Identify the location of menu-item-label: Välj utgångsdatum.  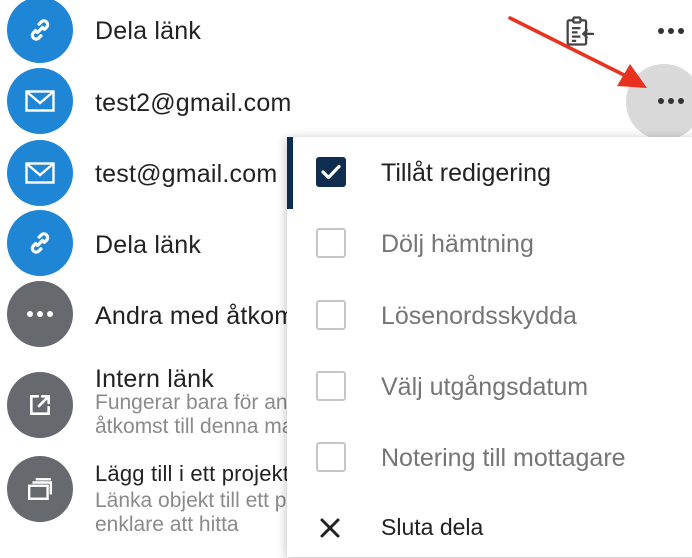
(485, 387).